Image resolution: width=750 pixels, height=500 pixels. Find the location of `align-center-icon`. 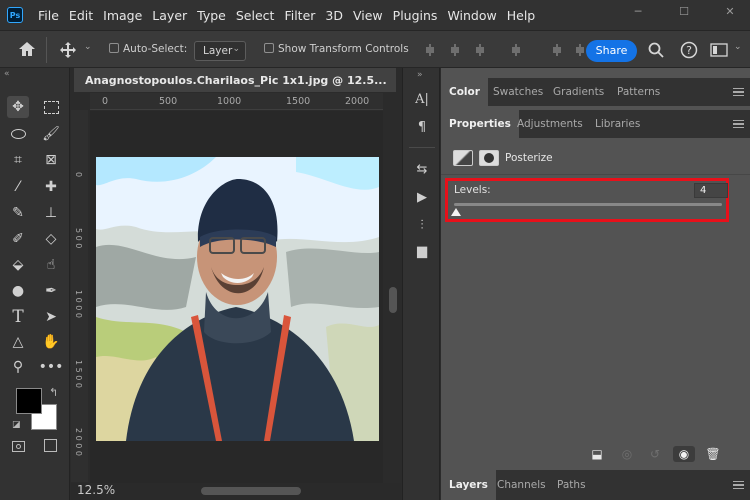

align-center-icon is located at coordinates (455, 50).